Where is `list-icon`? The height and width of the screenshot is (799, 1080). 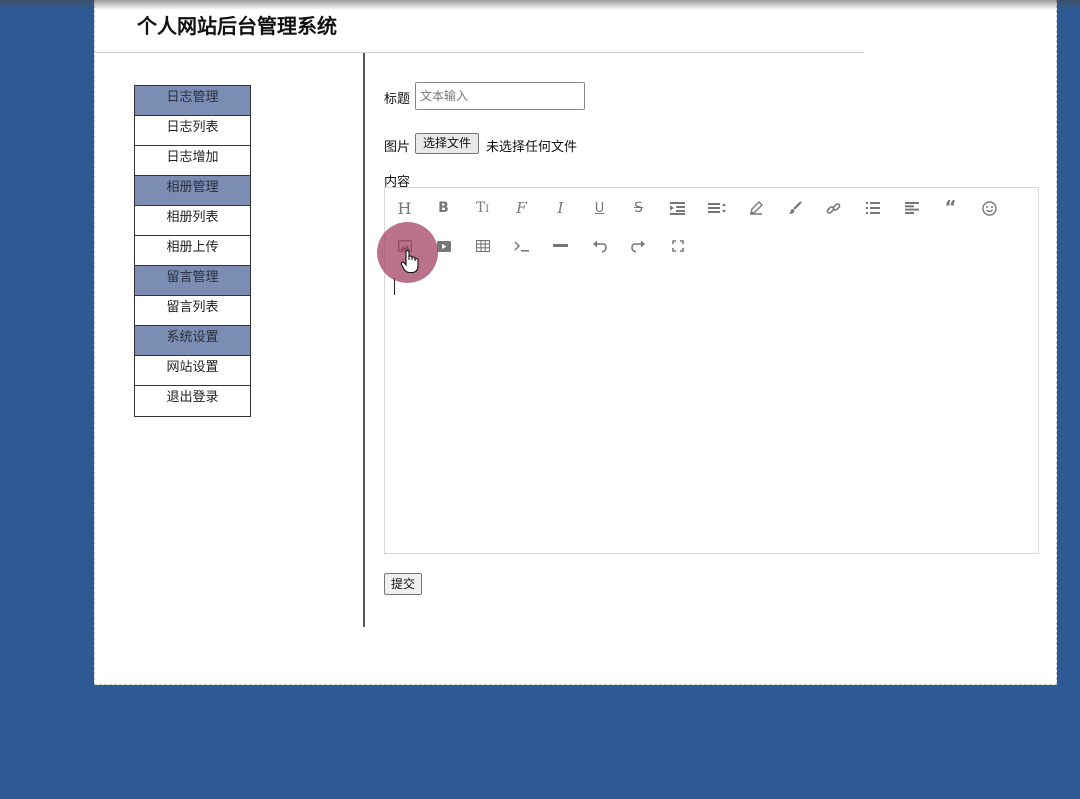 list-icon is located at coordinates (872, 208).